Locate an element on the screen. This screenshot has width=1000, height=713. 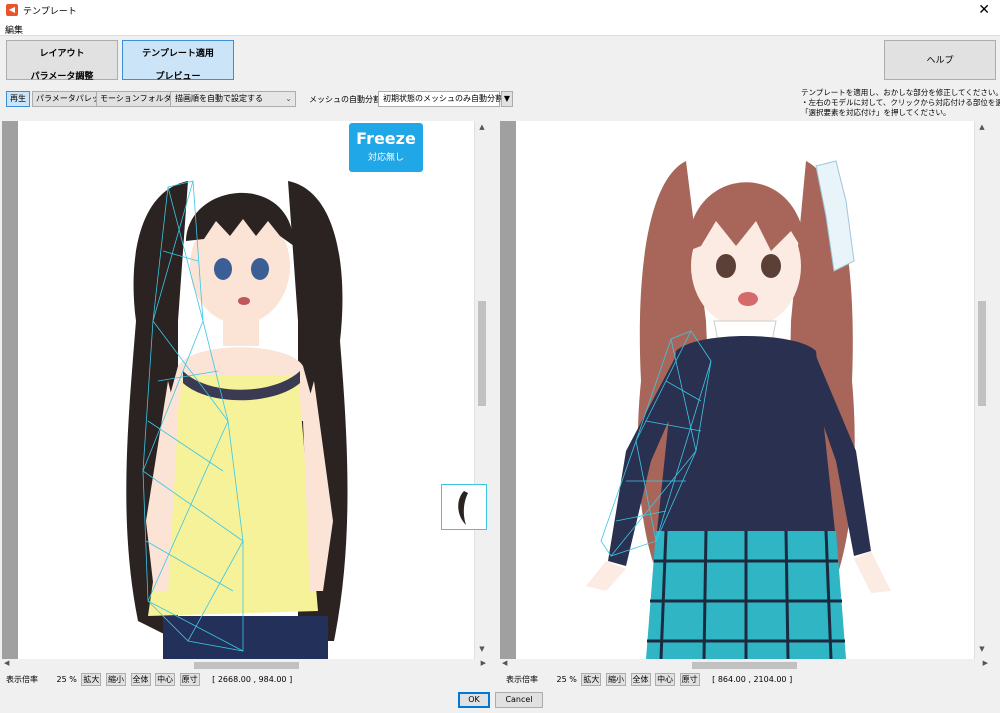
close-button: ✕ is located at coordinates (984, 10).